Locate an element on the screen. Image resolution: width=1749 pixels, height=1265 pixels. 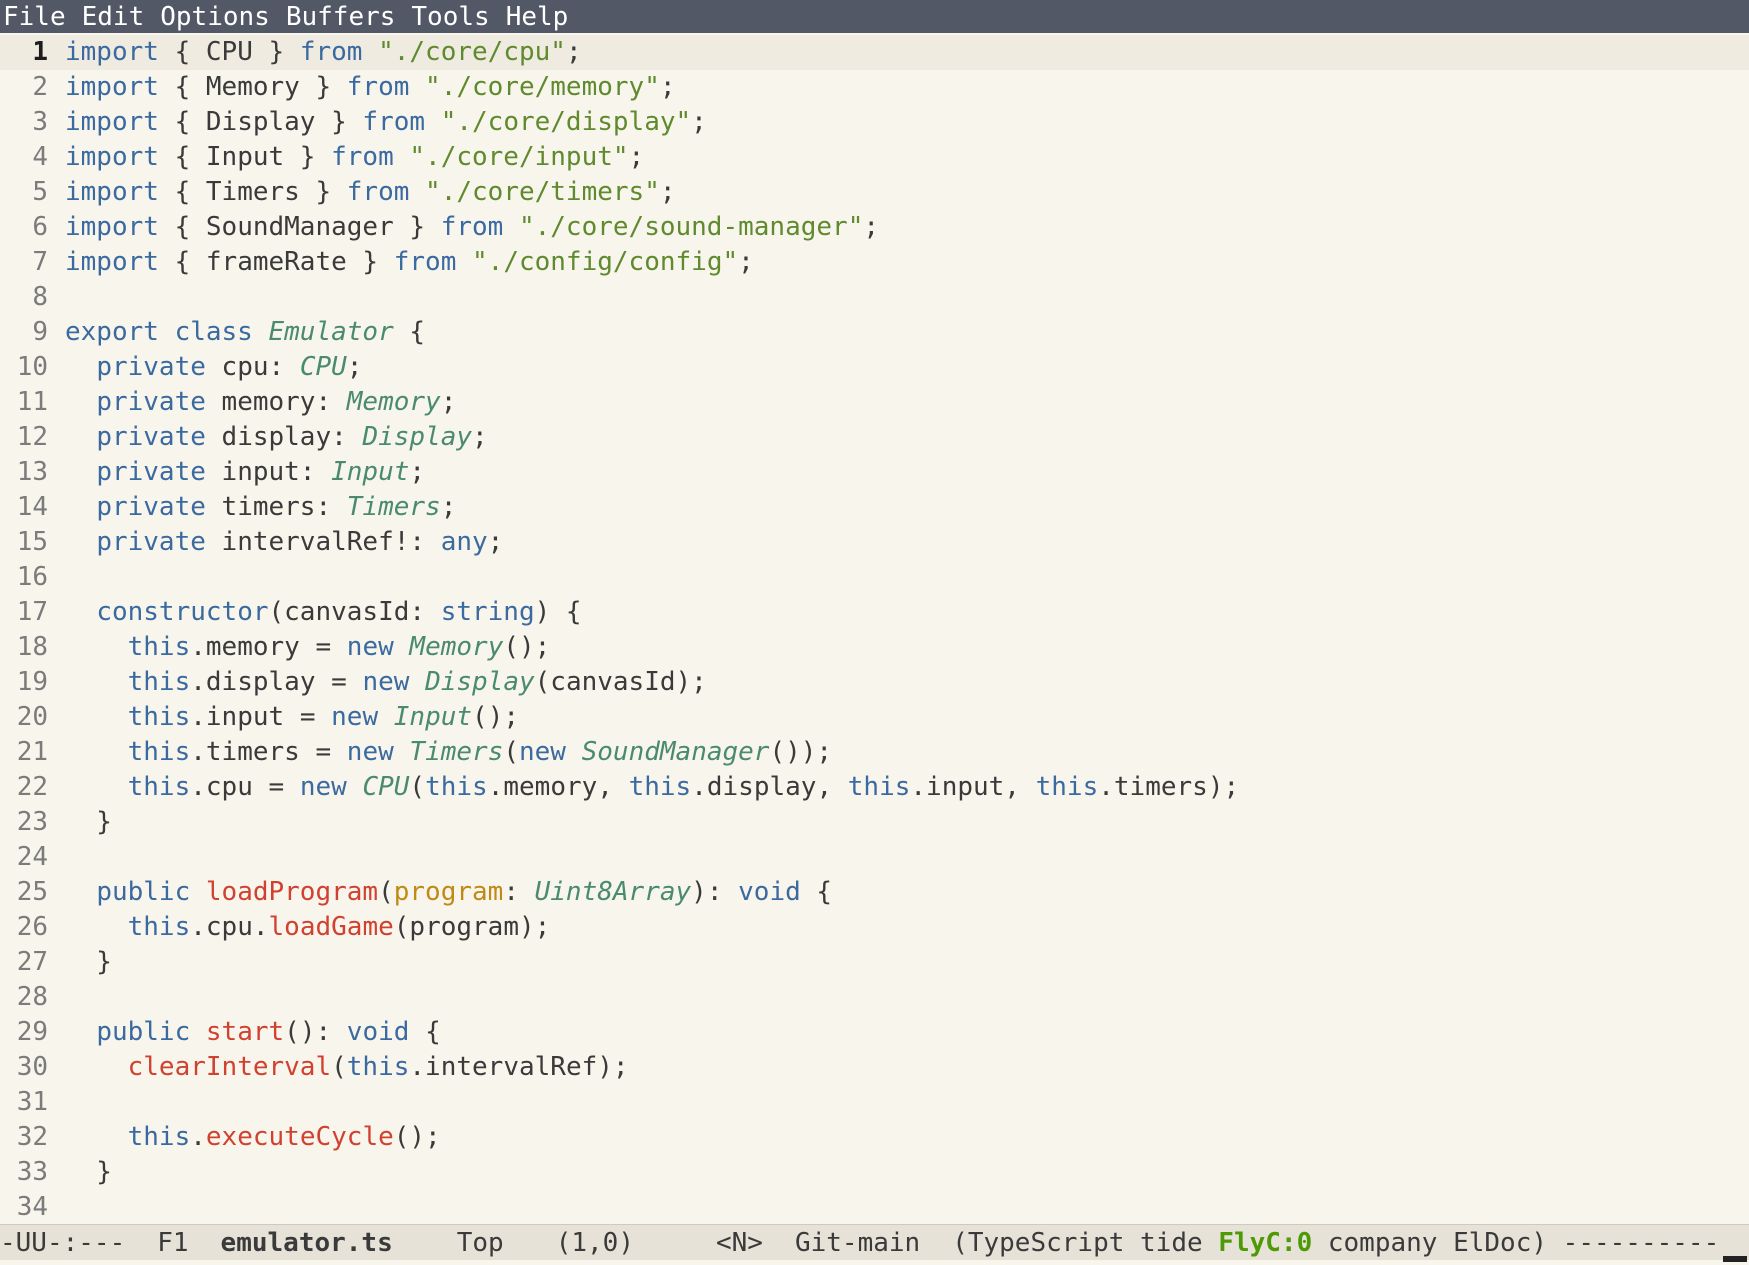
code-line: 12 private display: Display; is located at coordinates (874, 437).